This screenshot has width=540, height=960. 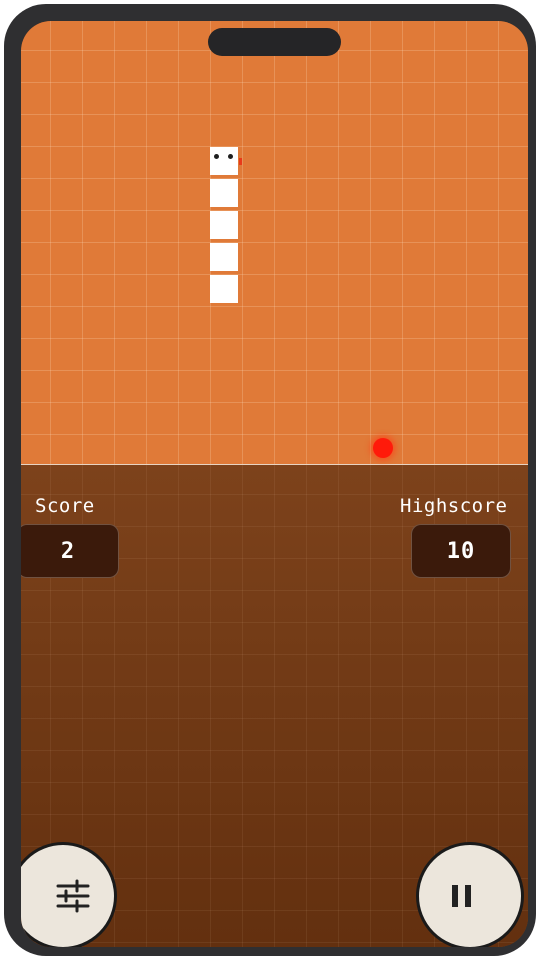 I want to click on snake-eye-right, so click(x=230, y=156).